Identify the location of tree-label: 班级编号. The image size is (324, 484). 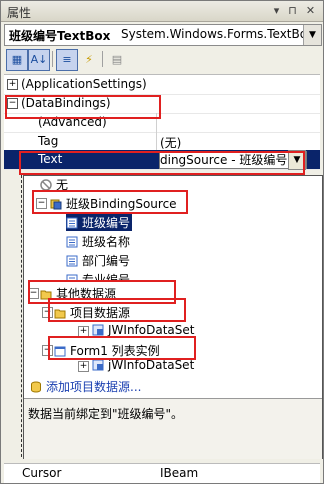
(106, 223).